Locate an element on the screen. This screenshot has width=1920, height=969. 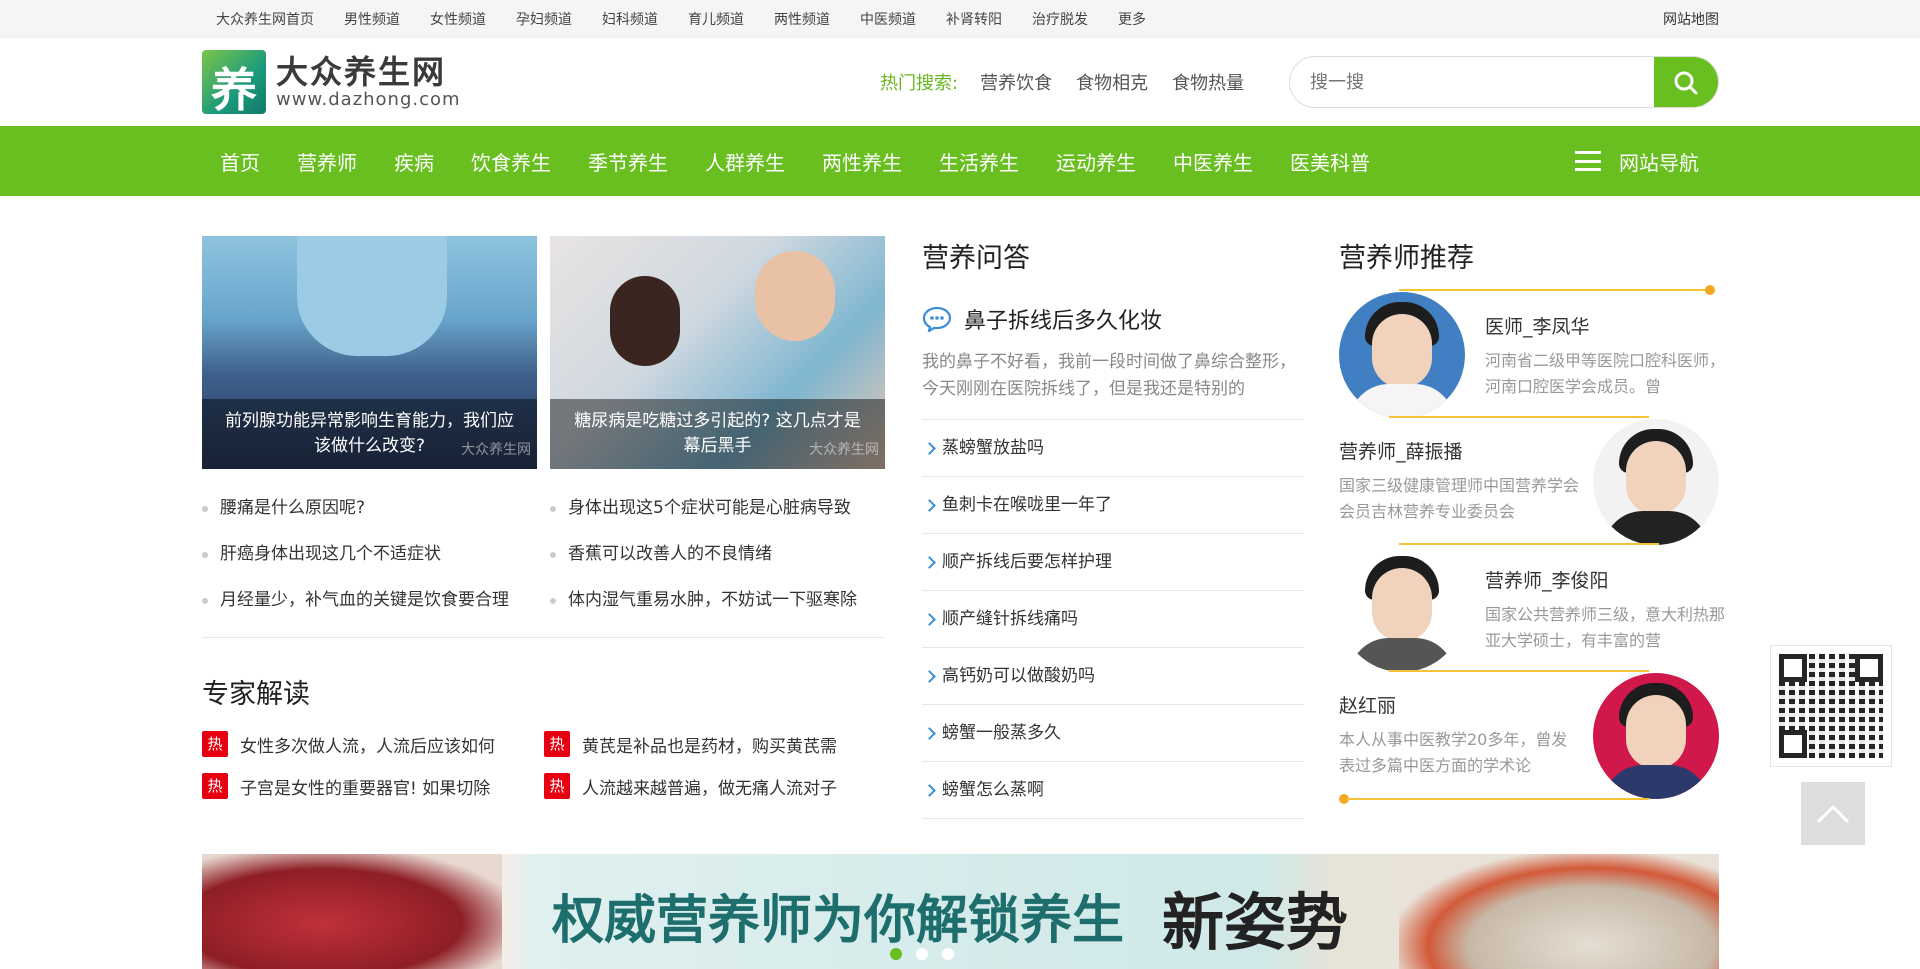
dietitian-card: 营养师_薛振播 国家三级健康管理师中国营养学会会员吉林营养专业委员会 is located at coordinates (1529, 482).